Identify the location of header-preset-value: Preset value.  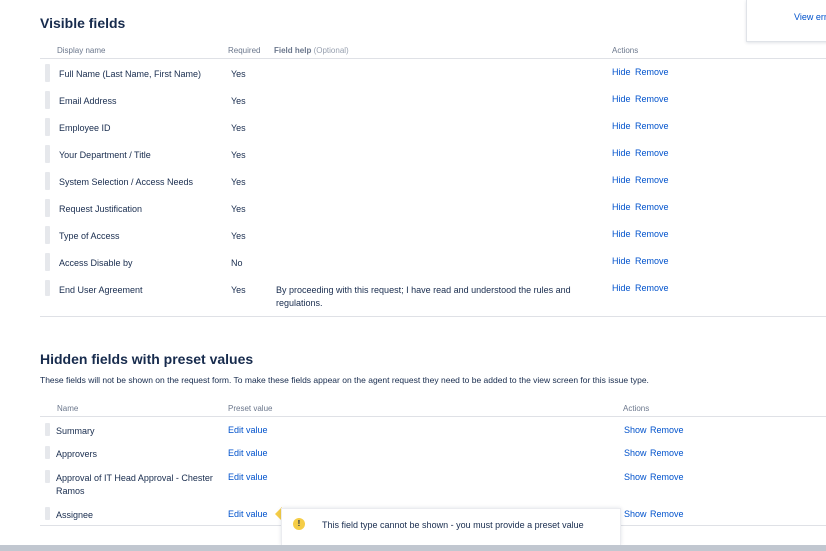
(250, 408).